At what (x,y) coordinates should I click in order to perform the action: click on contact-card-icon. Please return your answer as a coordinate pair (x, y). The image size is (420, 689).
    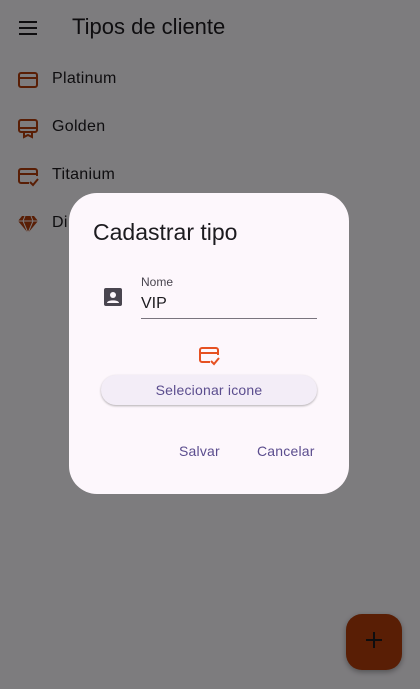
    Looking at the image, I should click on (113, 297).